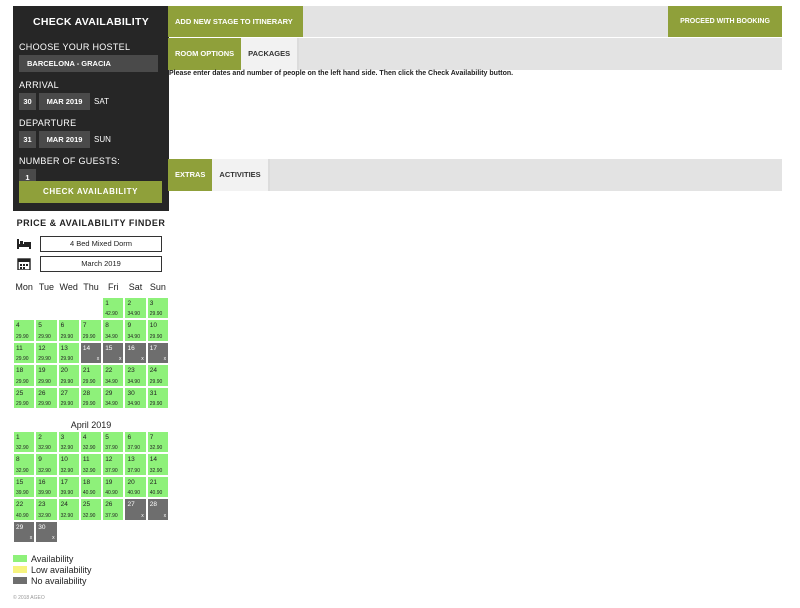  Describe the element at coordinates (158, 464) in the screenshot. I see `calendar-day: 14 32.90` at that location.